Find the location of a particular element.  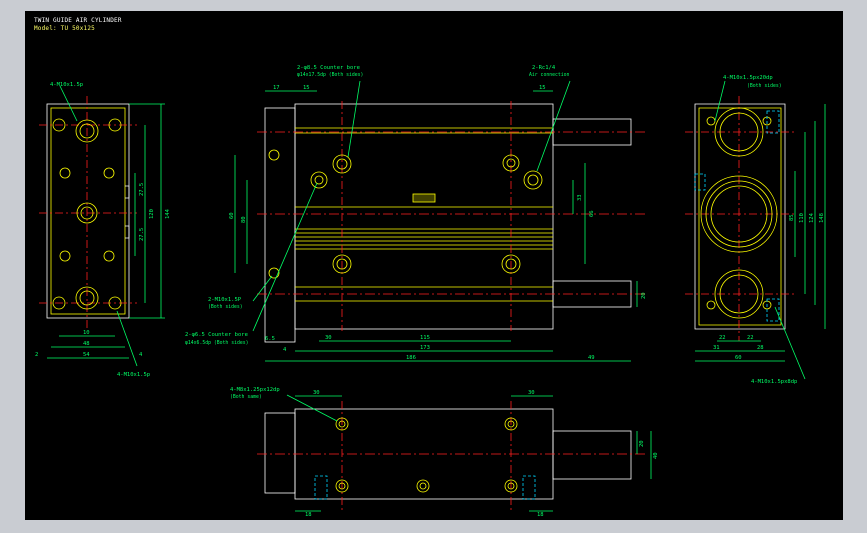

note-front-lower-a: 2-M10x1.5P is located at coordinates (225, 300).